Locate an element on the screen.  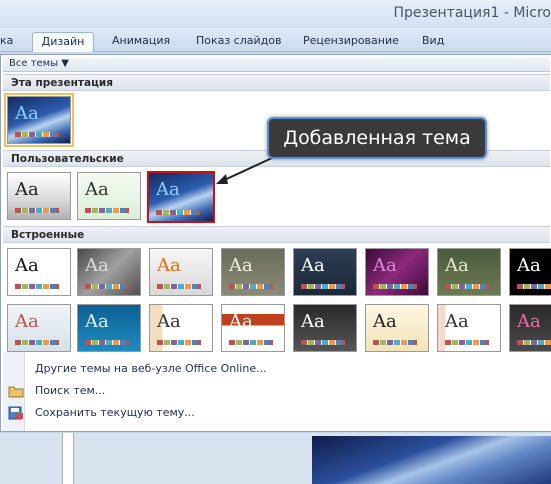
theme-builtin-12: Aa is located at coordinates (253, 328).